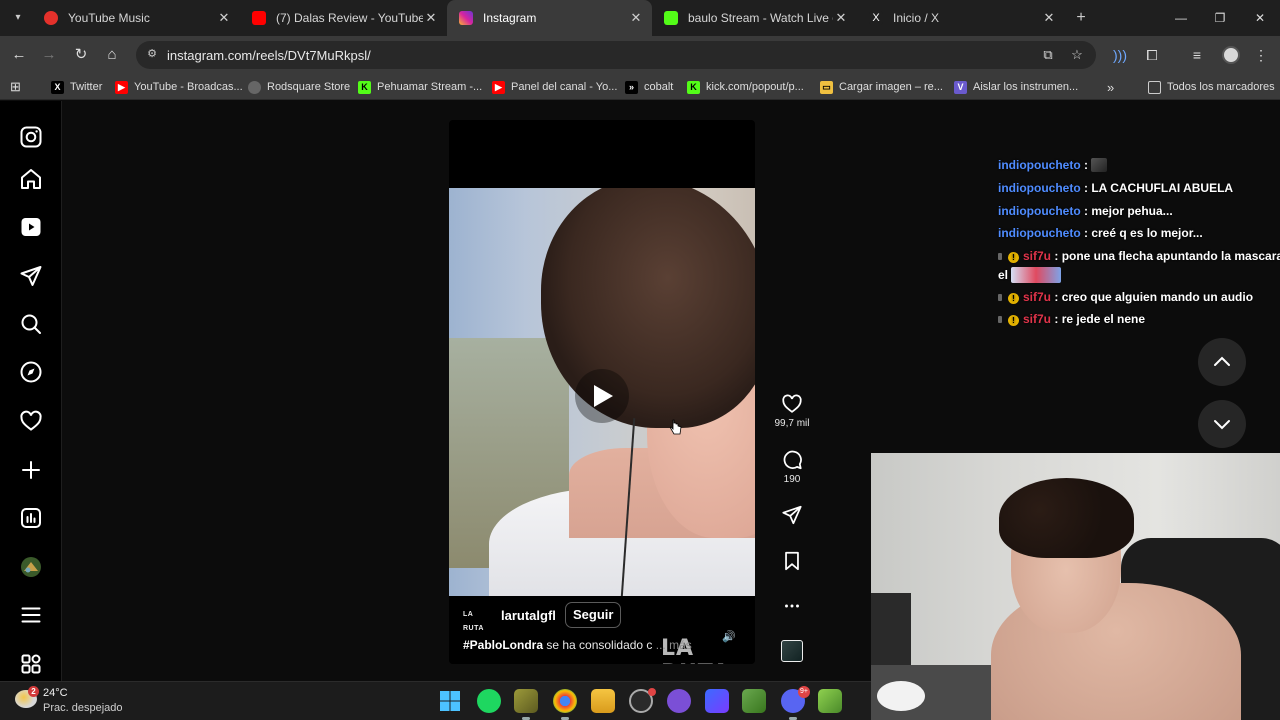 The height and width of the screenshot is (720, 1280). What do you see at coordinates (1197, 55) in the screenshot?
I see `media-control-icon: ≡` at bounding box center [1197, 55].